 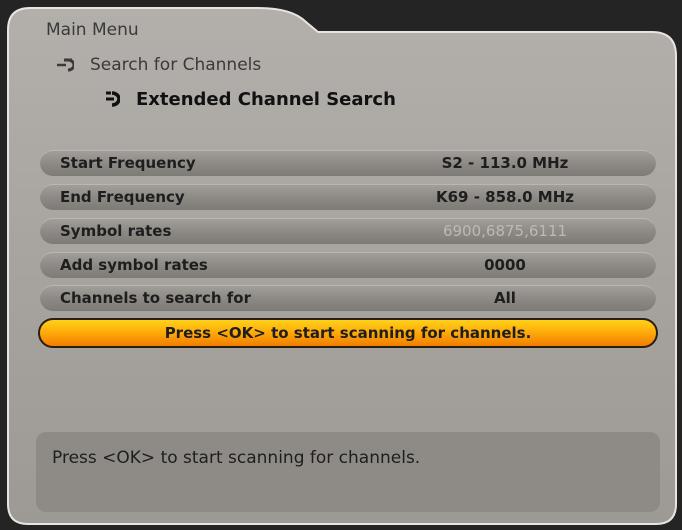 What do you see at coordinates (116, 231) in the screenshot?
I see `setting-label: Symbol rates` at bounding box center [116, 231].